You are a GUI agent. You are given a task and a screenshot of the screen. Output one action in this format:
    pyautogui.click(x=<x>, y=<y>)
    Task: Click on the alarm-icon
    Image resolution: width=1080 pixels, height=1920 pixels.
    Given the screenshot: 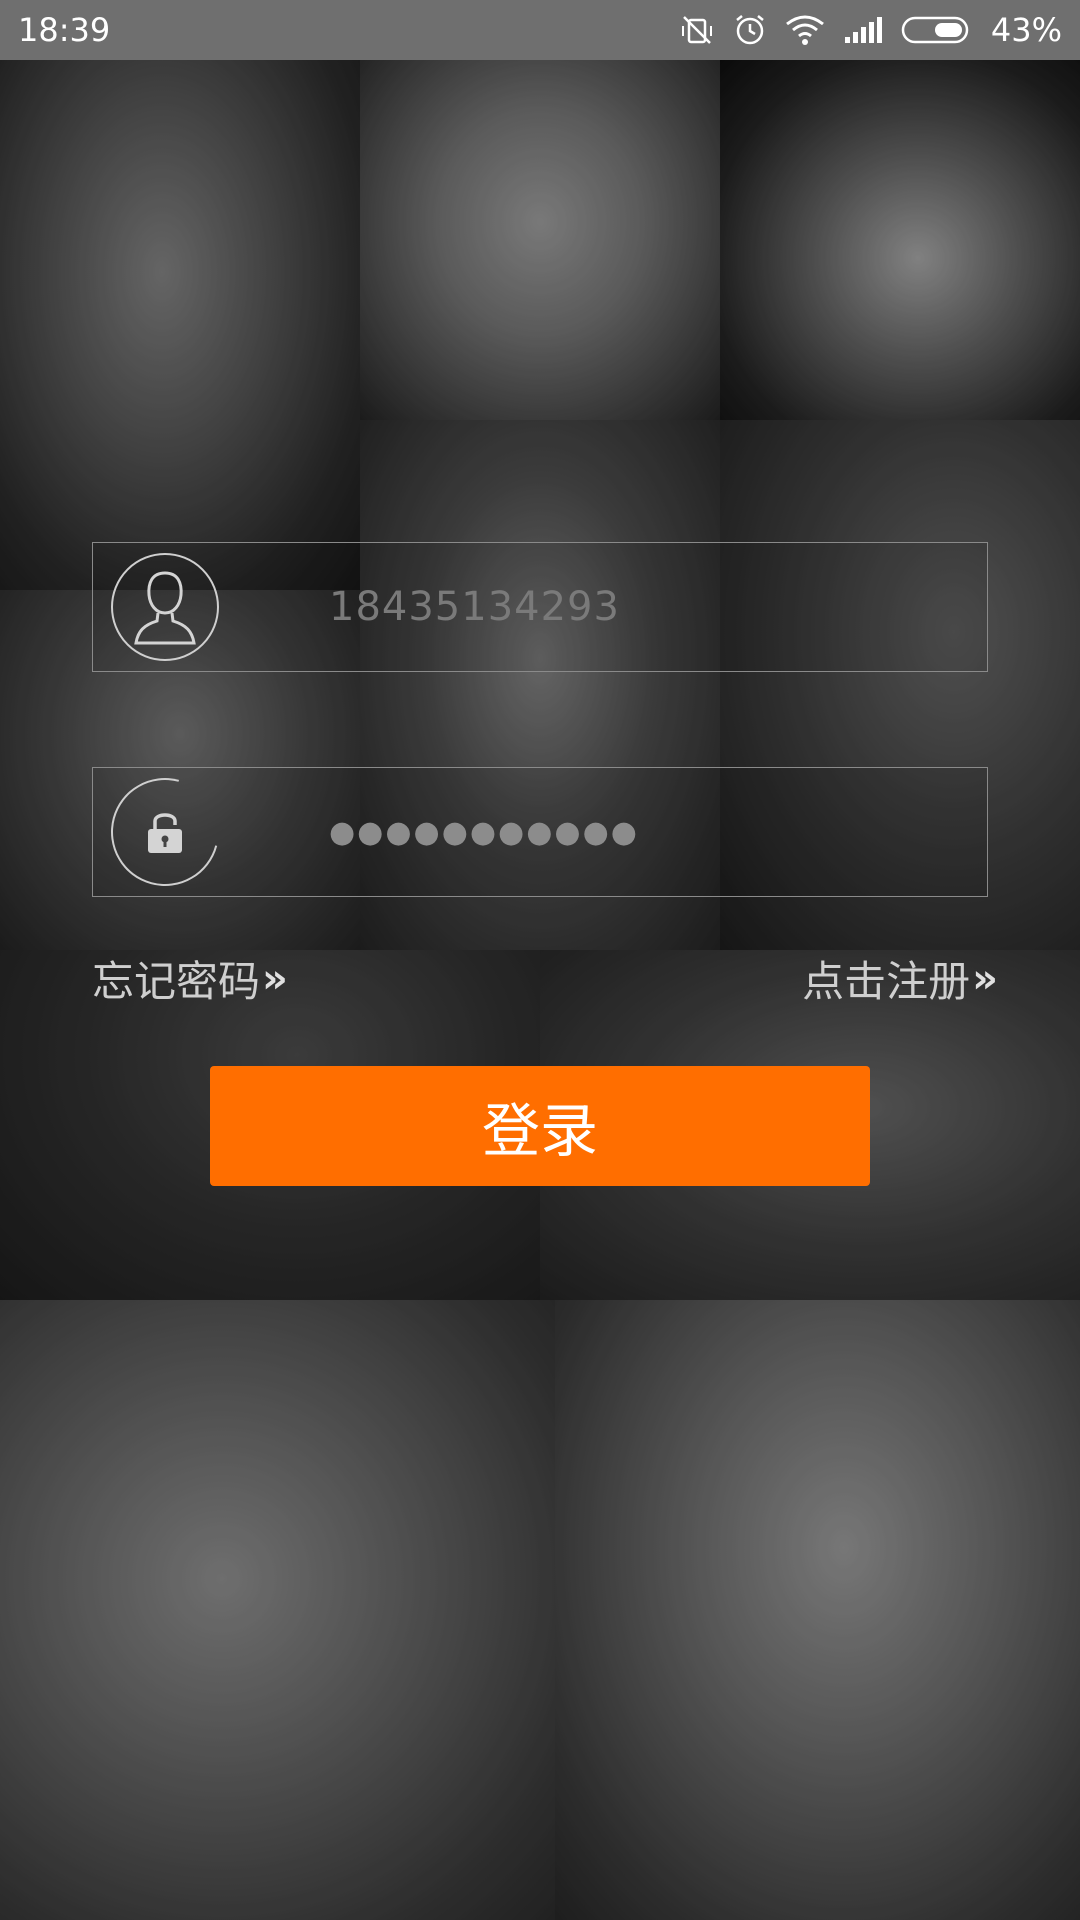 What is the action you would take?
    pyautogui.click(x=750, y=30)
    